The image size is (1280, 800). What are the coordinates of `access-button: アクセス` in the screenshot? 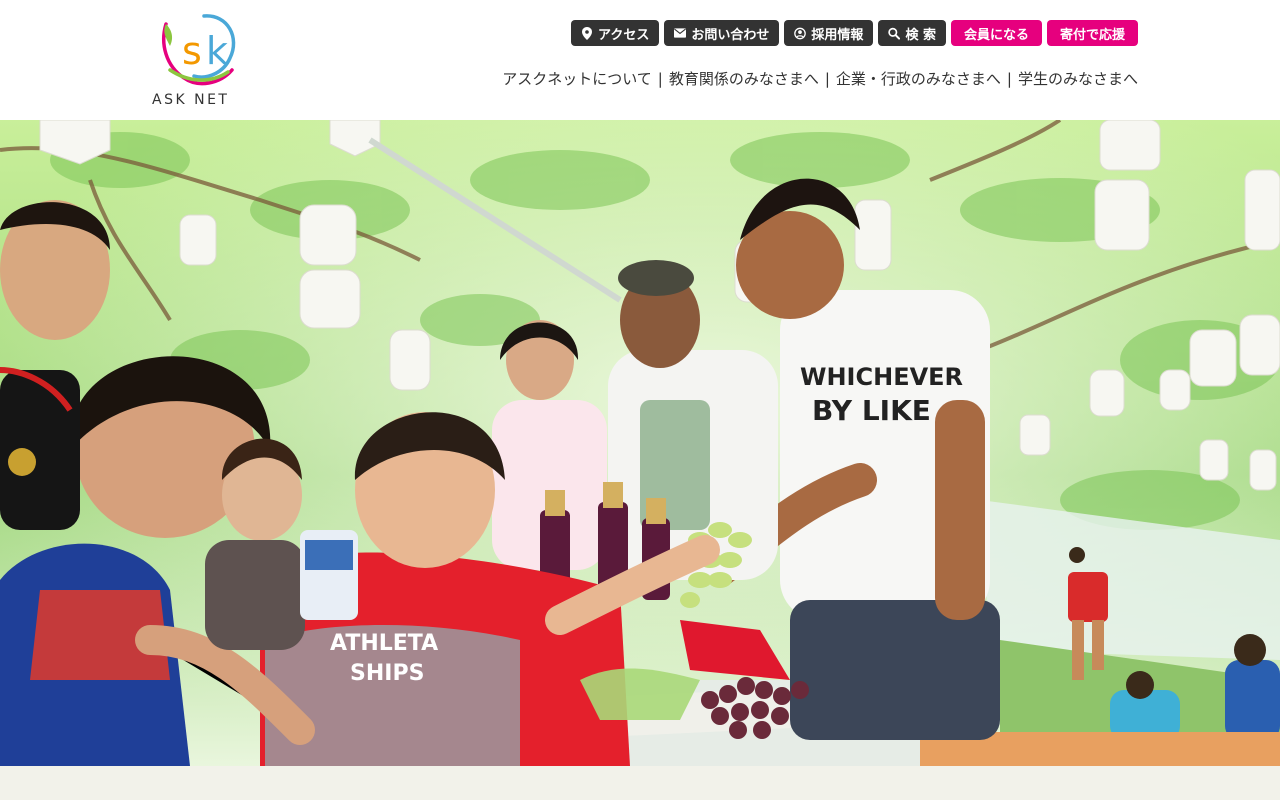 It's located at (615, 33).